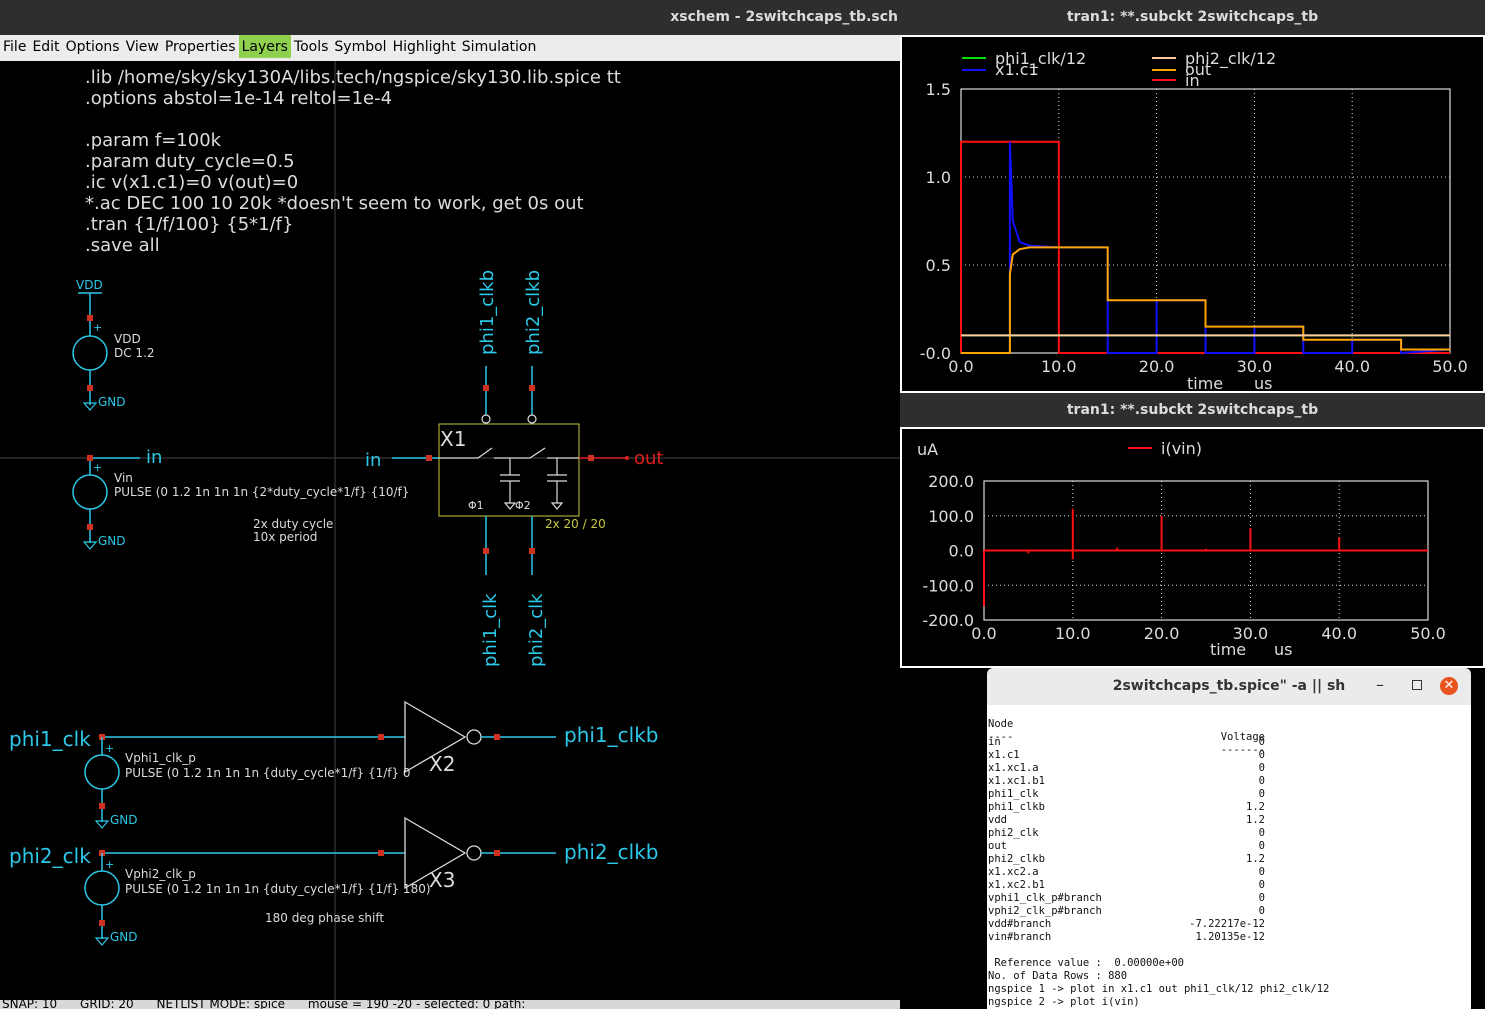 This screenshot has width=1485, height=1009. Describe the element at coordinates (1229, 859) in the screenshot. I see `table-row: phi2_clkb 1.2` at that location.